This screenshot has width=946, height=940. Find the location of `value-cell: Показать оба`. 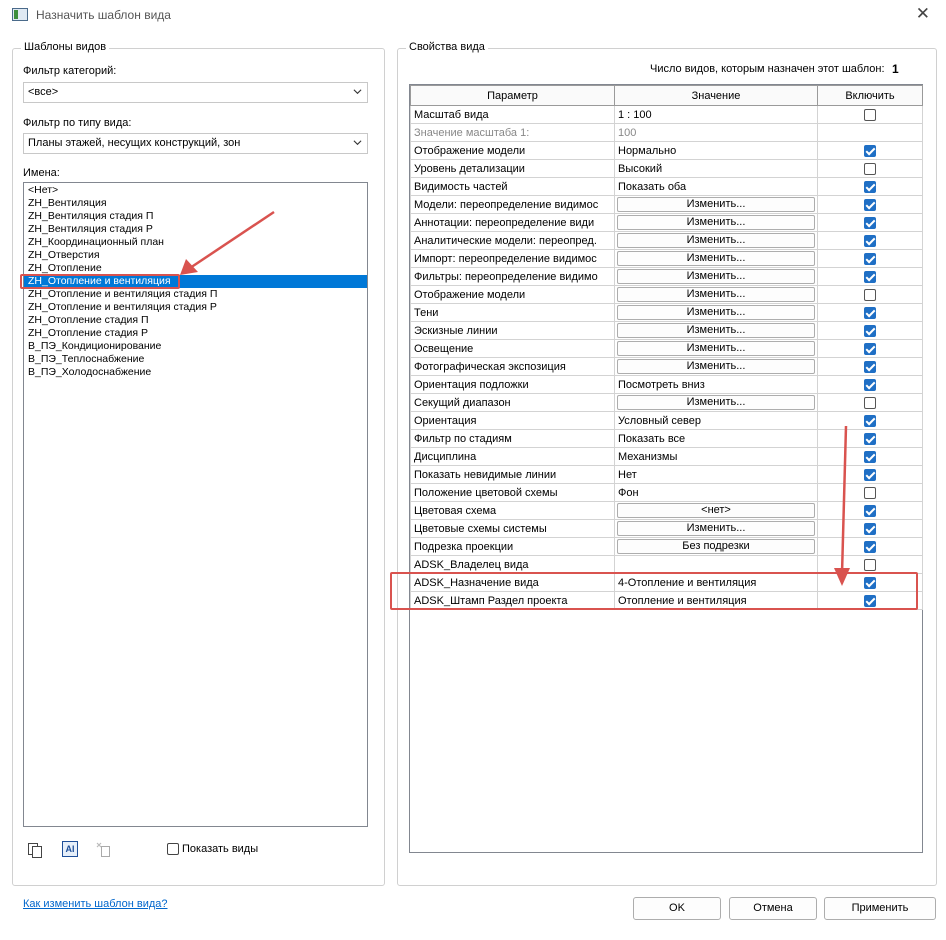

value-cell: Показать оба is located at coordinates (716, 186).